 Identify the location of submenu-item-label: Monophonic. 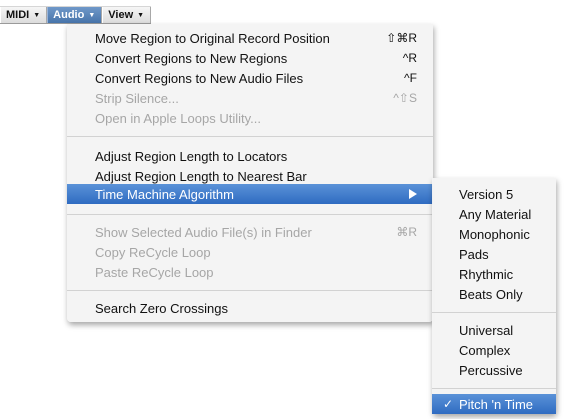
(494, 234).